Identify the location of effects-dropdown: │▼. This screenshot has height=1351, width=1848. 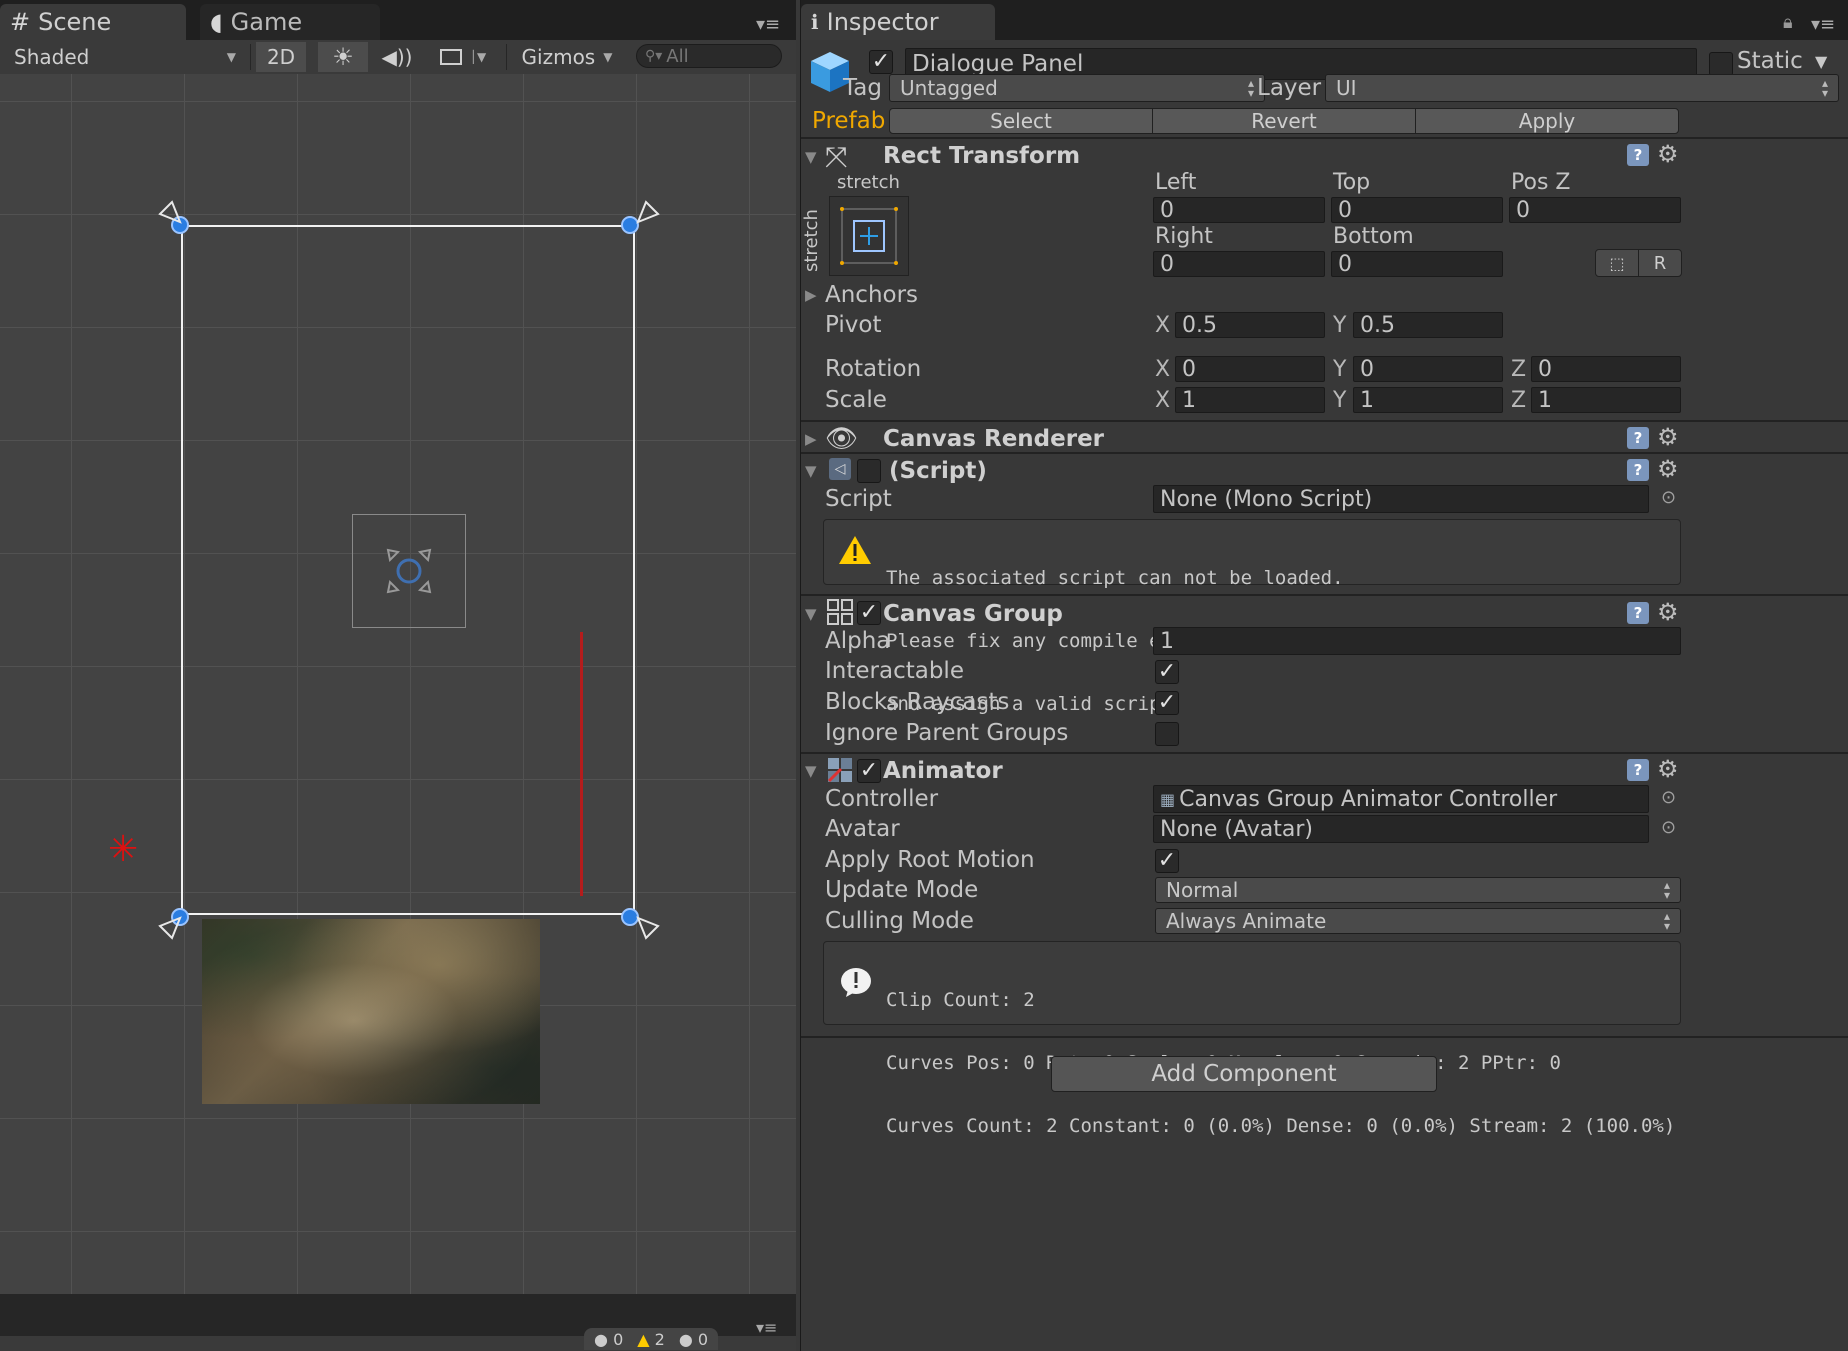
(463, 57).